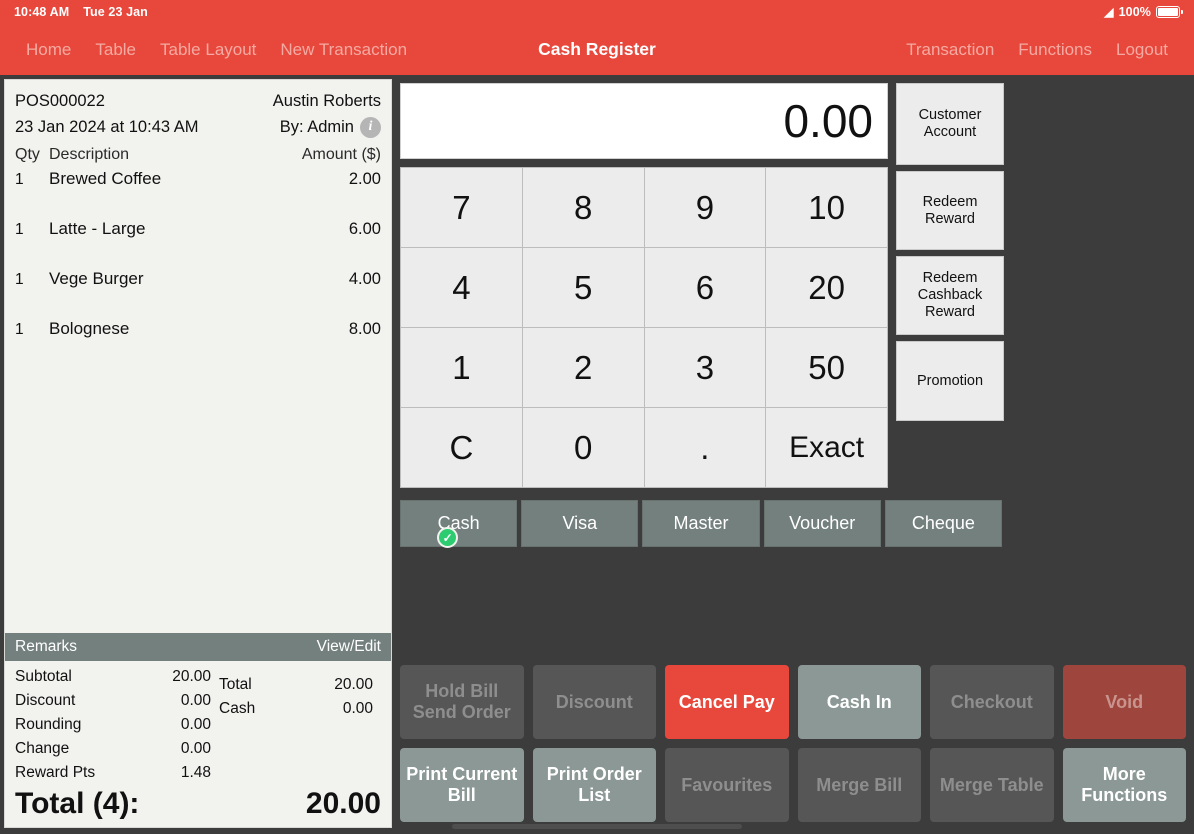 This screenshot has height=834, width=1194. I want to click on battery-icon, so click(1169, 12).